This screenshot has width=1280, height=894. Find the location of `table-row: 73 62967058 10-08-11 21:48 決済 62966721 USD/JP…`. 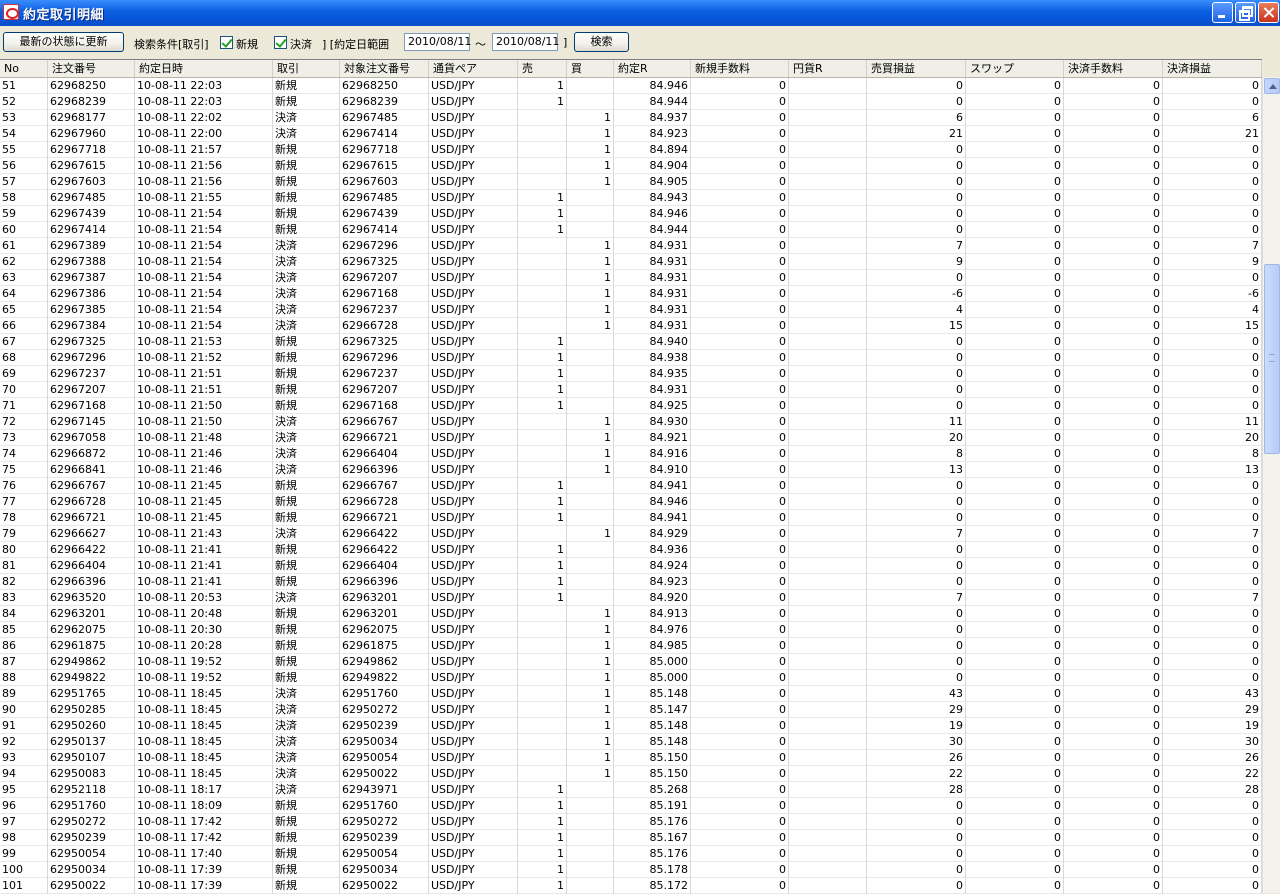

table-row: 73 62967058 10-08-11 21:48 決済 62966721 USD/JP… is located at coordinates (631, 438).